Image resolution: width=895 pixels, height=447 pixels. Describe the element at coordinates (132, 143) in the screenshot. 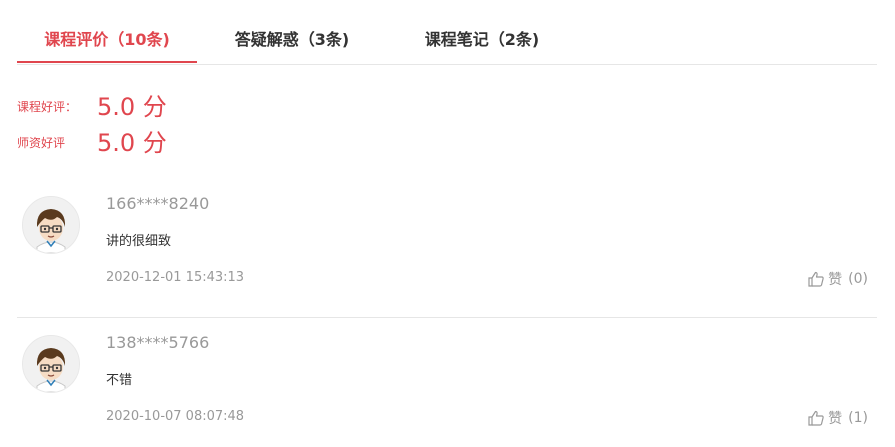

I see `teacher-rating-score: 5.0 分` at that location.